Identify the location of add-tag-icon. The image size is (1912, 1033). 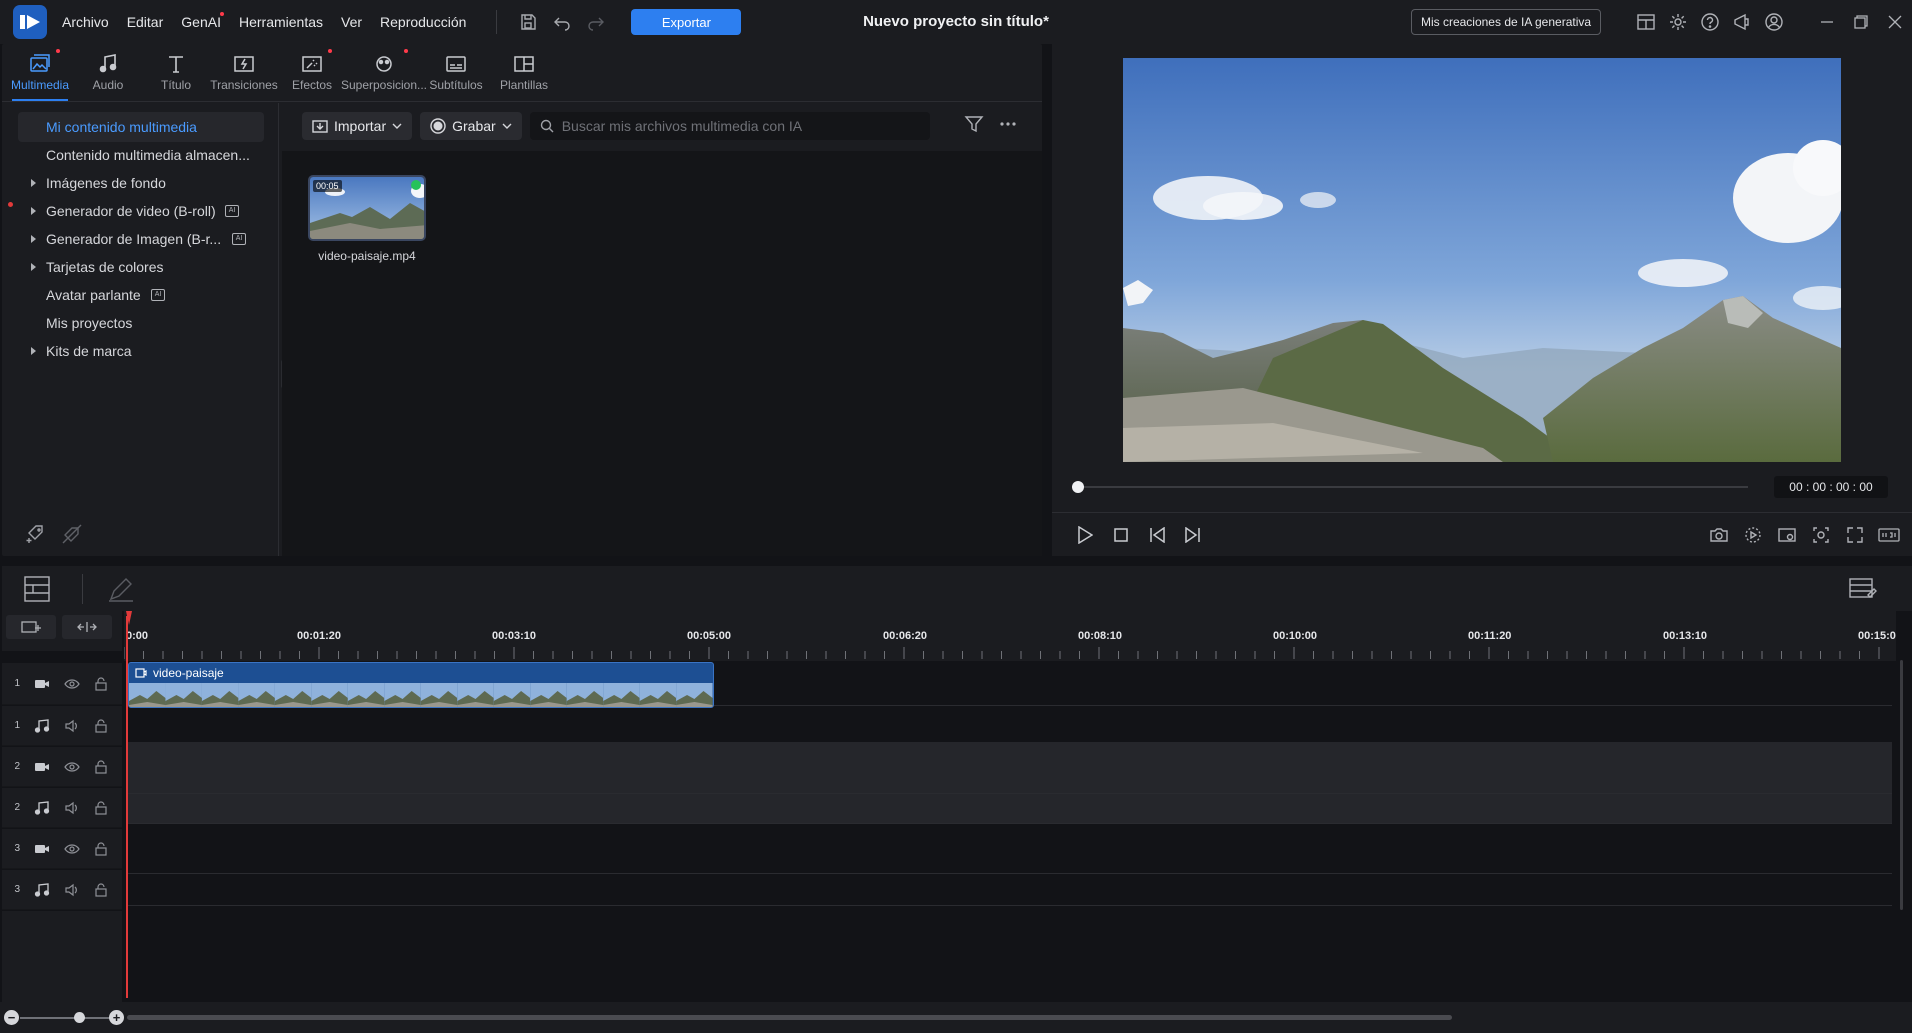
(36, 534).